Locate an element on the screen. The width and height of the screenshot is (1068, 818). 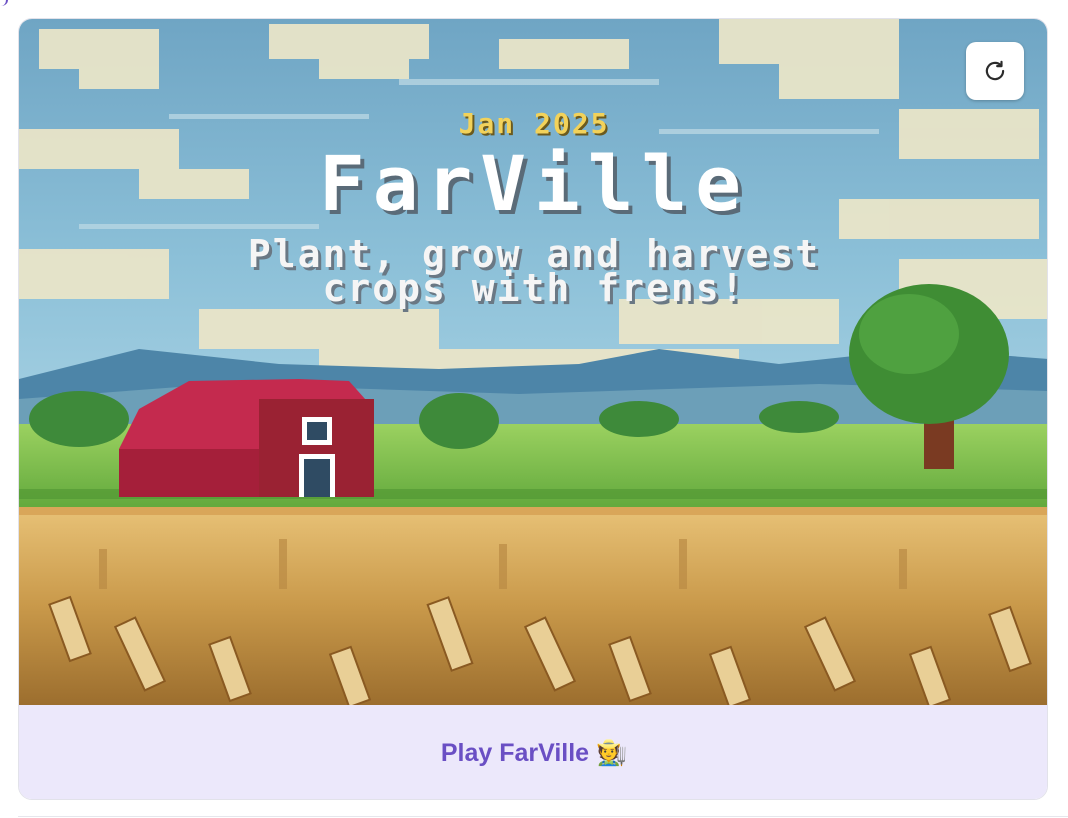
refresh-icon is located at coordinates (995, 70).